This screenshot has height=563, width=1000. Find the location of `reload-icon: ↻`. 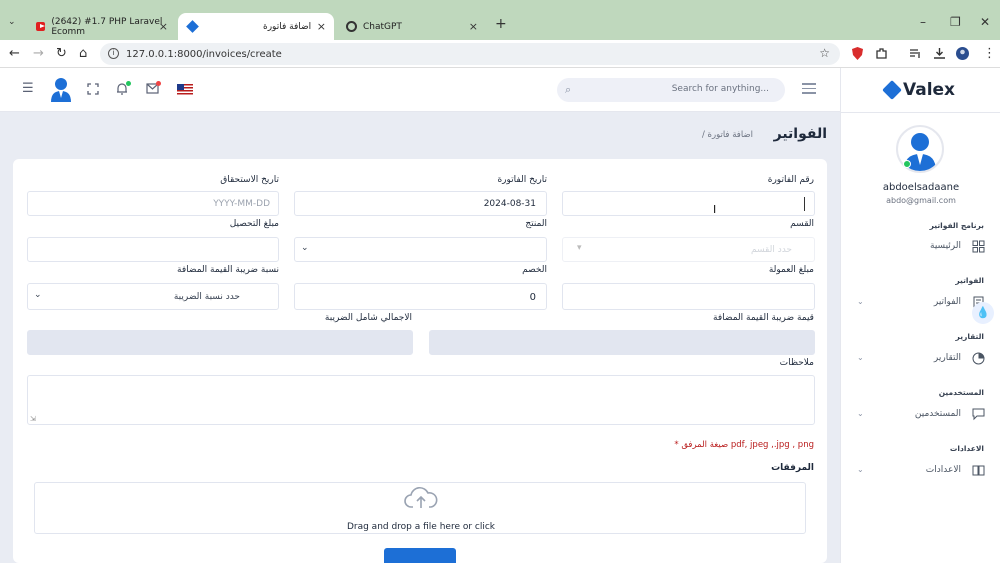

reload-icon: ↻ is located at coordinates (61, 53).